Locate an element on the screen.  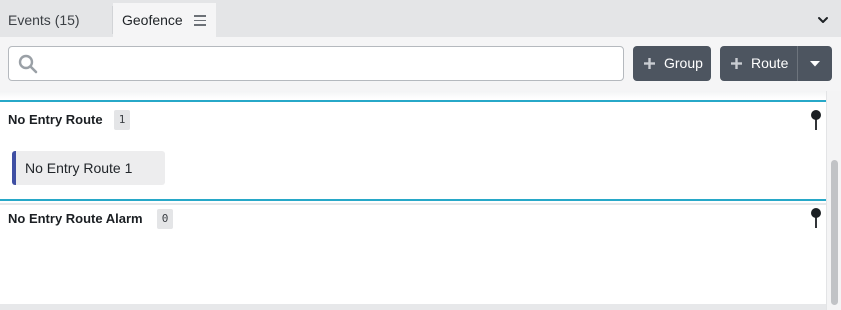
caret-down-icon is located at coordinates (815, 63).